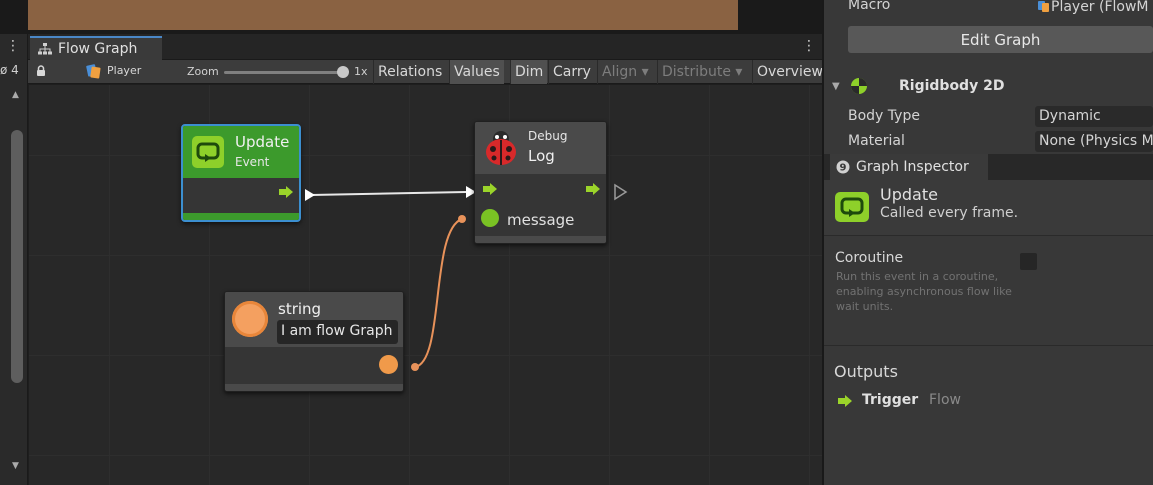  What do you see at coordinates (541, 156) in the screenshot?
I see `debug-node-title: Log` at bounding box center [541, 156].